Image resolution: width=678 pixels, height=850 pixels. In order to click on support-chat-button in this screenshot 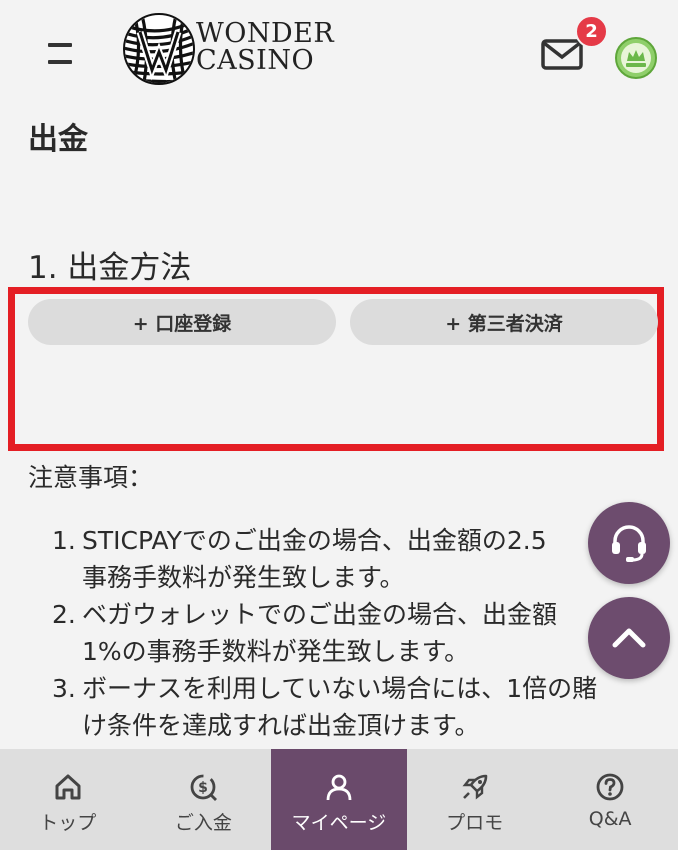, I will do `click(629, 543)`.